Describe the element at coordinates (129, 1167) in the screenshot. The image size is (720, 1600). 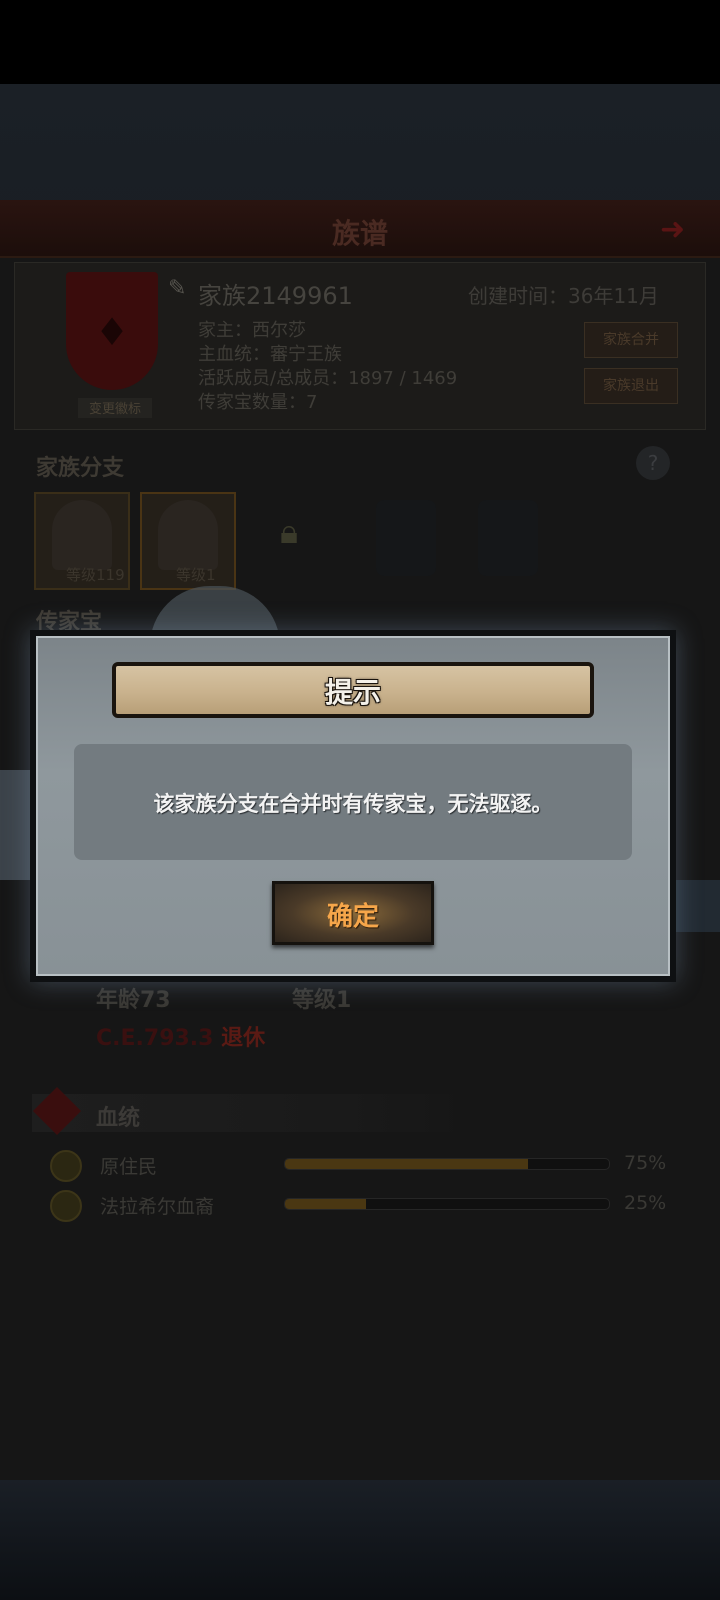
I see `bloodline-name: 原住民` at that location.